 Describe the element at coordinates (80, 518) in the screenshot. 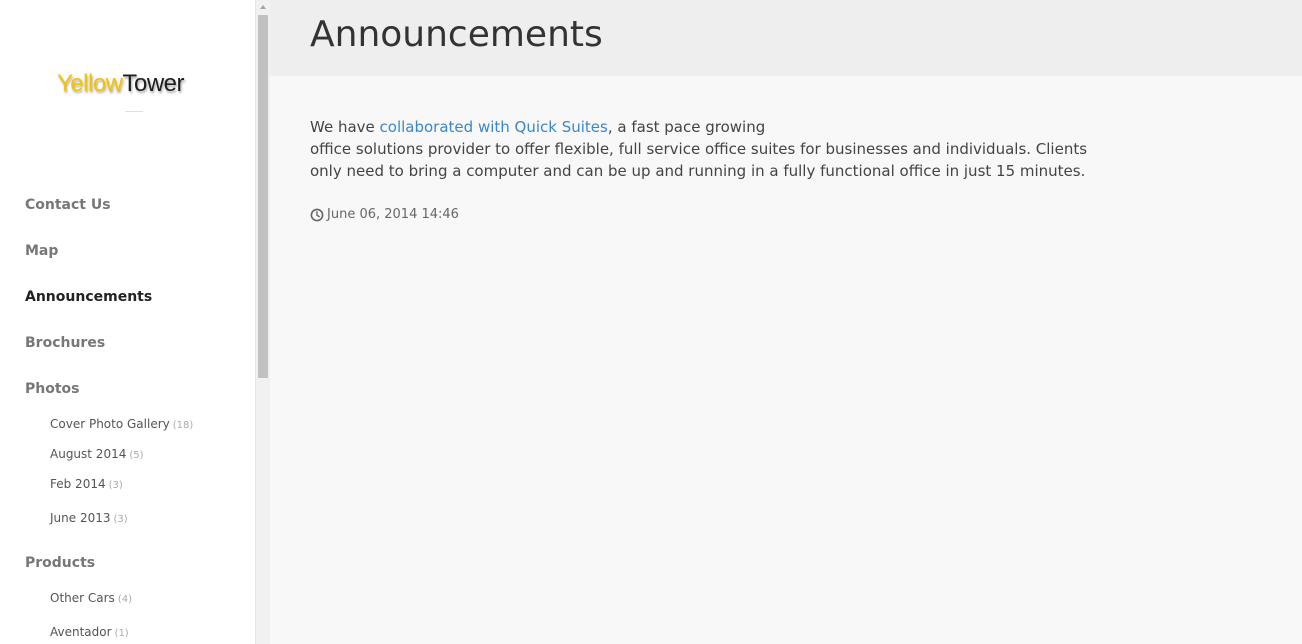

I see `subitem-label: June 2013` at that location.